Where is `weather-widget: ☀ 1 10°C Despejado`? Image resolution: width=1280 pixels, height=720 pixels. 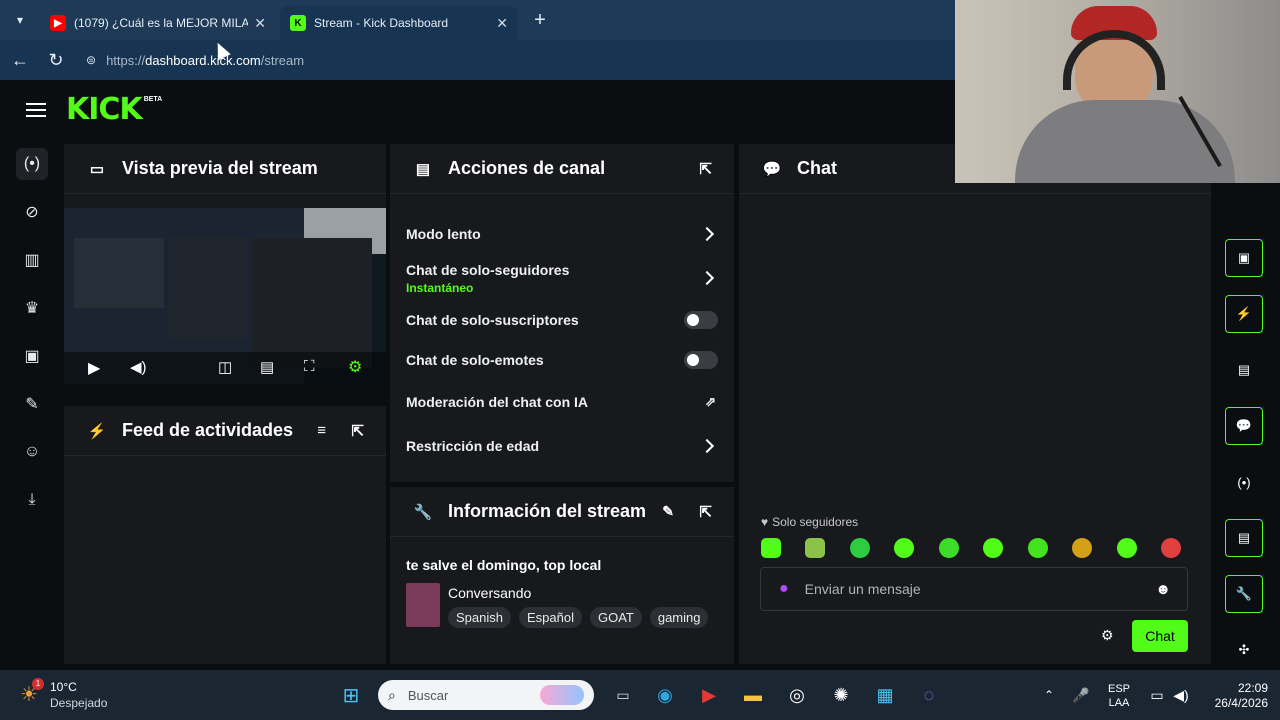
weather-widget: ☀ 1 10°C Despejado is located at coordinates (75, 696).